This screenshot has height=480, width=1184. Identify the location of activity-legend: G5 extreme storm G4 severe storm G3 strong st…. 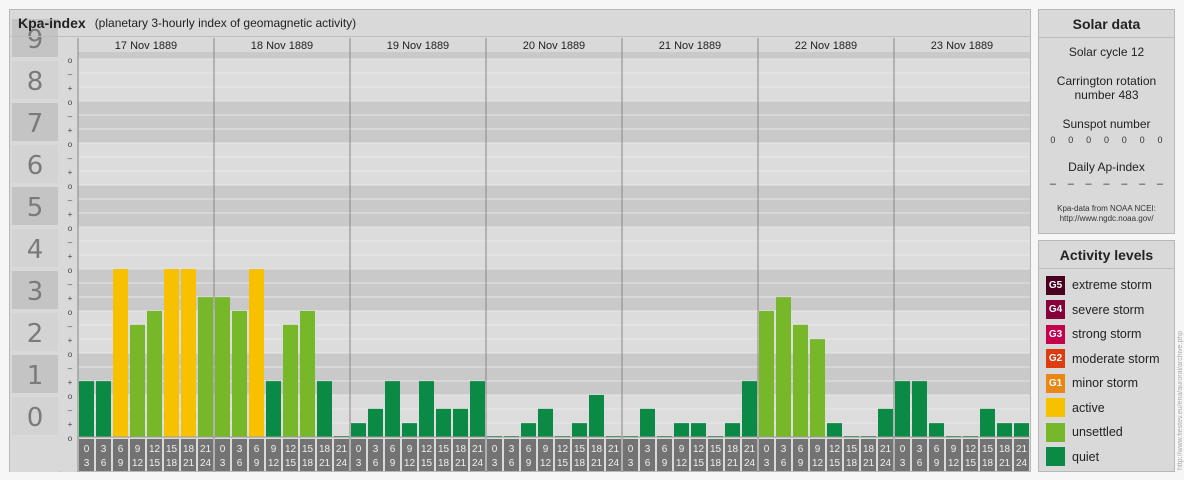
(1106, 369).